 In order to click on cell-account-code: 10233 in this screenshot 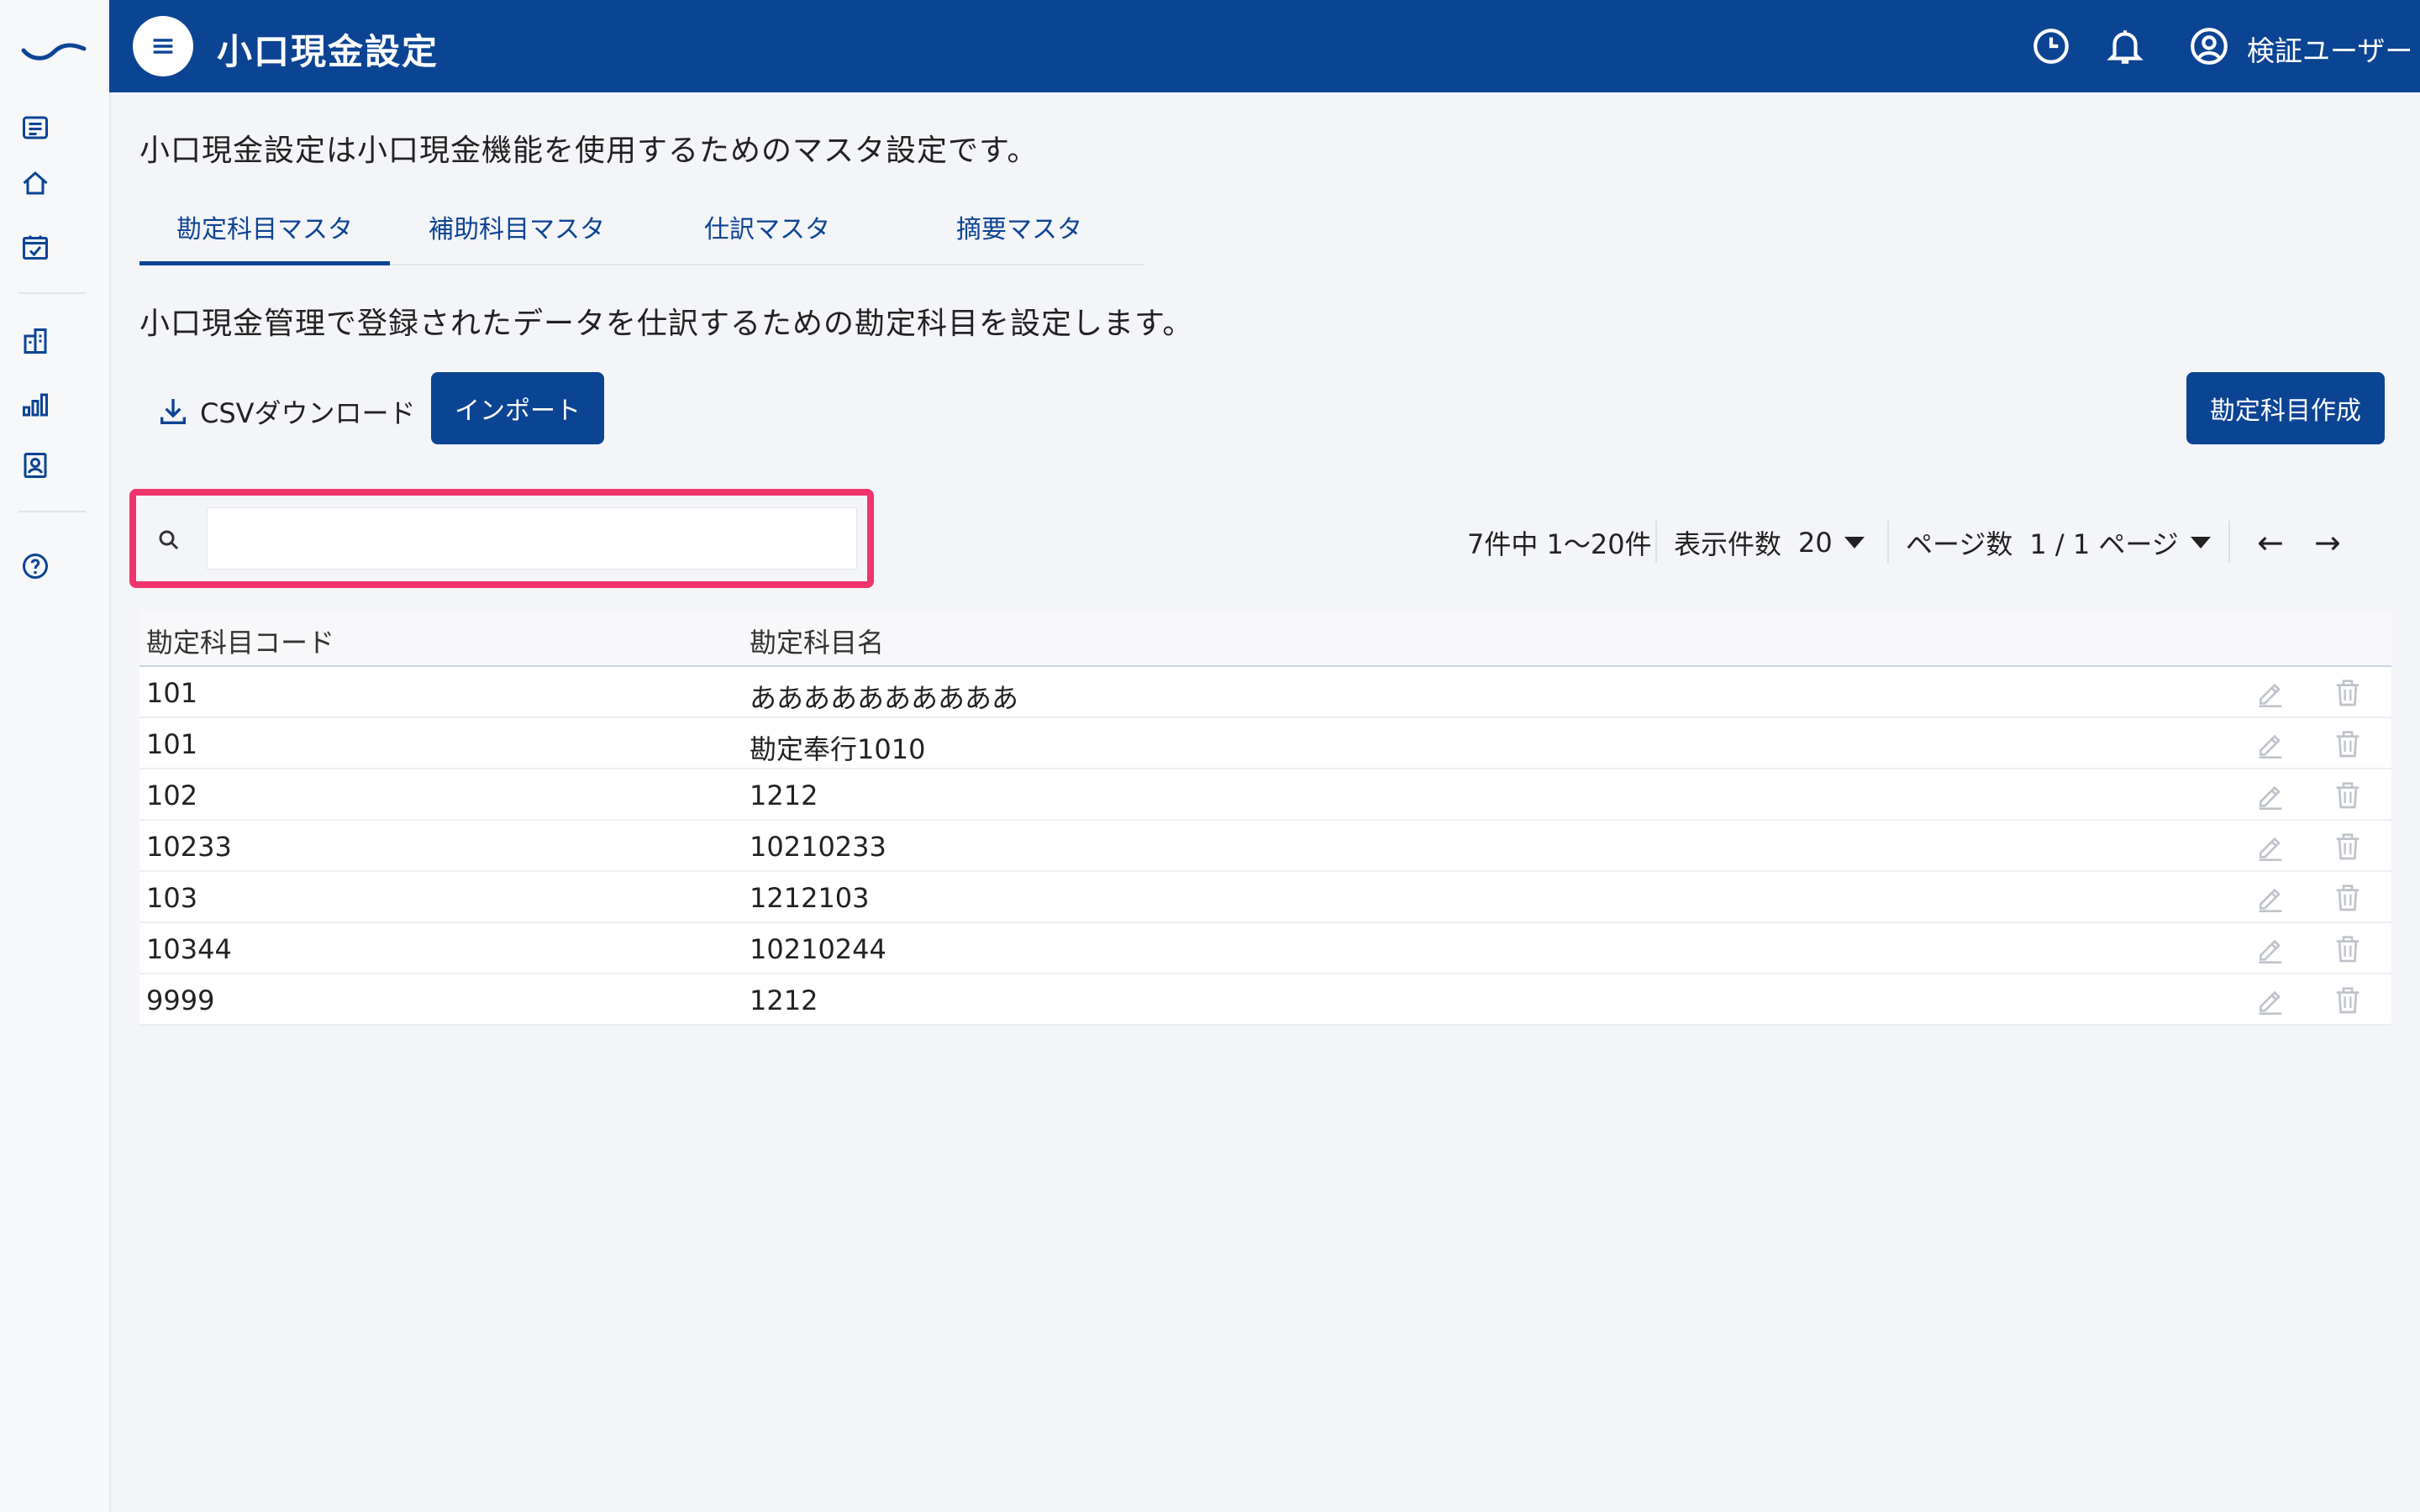, I will do `click(189, 847)`.